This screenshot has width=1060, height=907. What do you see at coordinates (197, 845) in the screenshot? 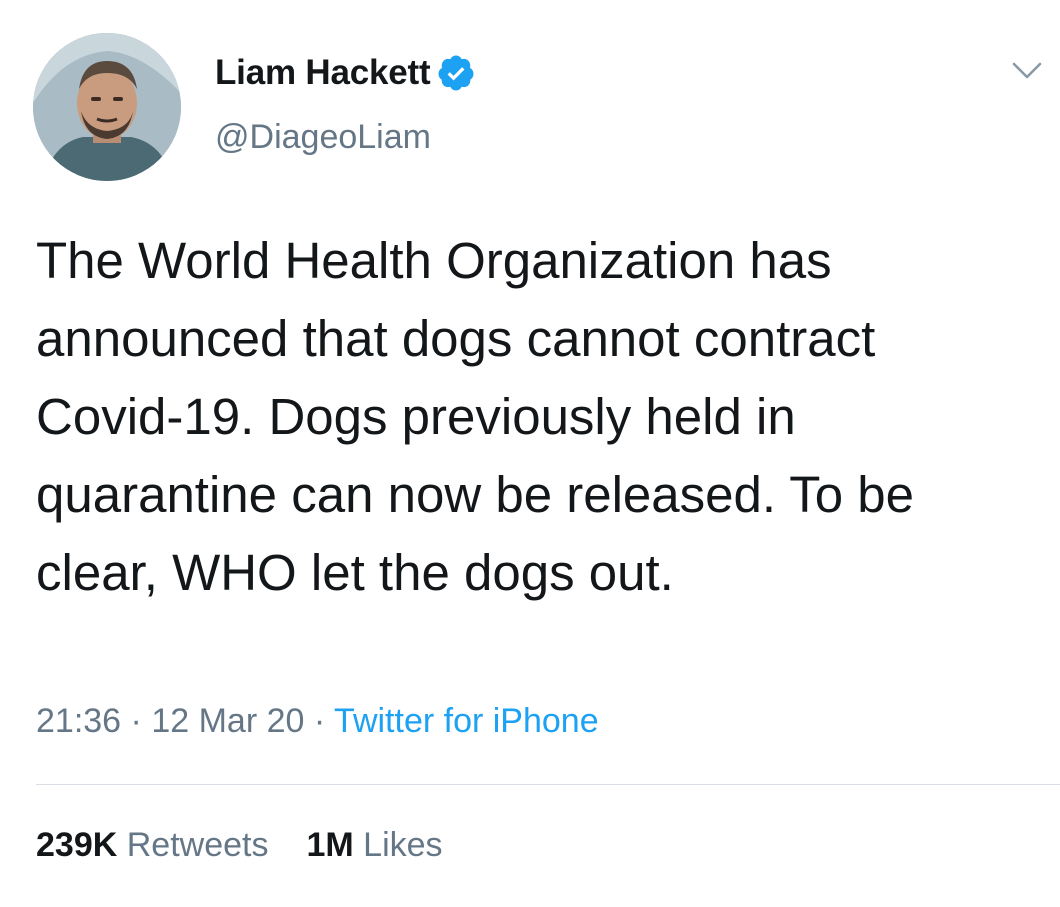
I see `retweets-label: Retweets` at bounding box center [197, 845].